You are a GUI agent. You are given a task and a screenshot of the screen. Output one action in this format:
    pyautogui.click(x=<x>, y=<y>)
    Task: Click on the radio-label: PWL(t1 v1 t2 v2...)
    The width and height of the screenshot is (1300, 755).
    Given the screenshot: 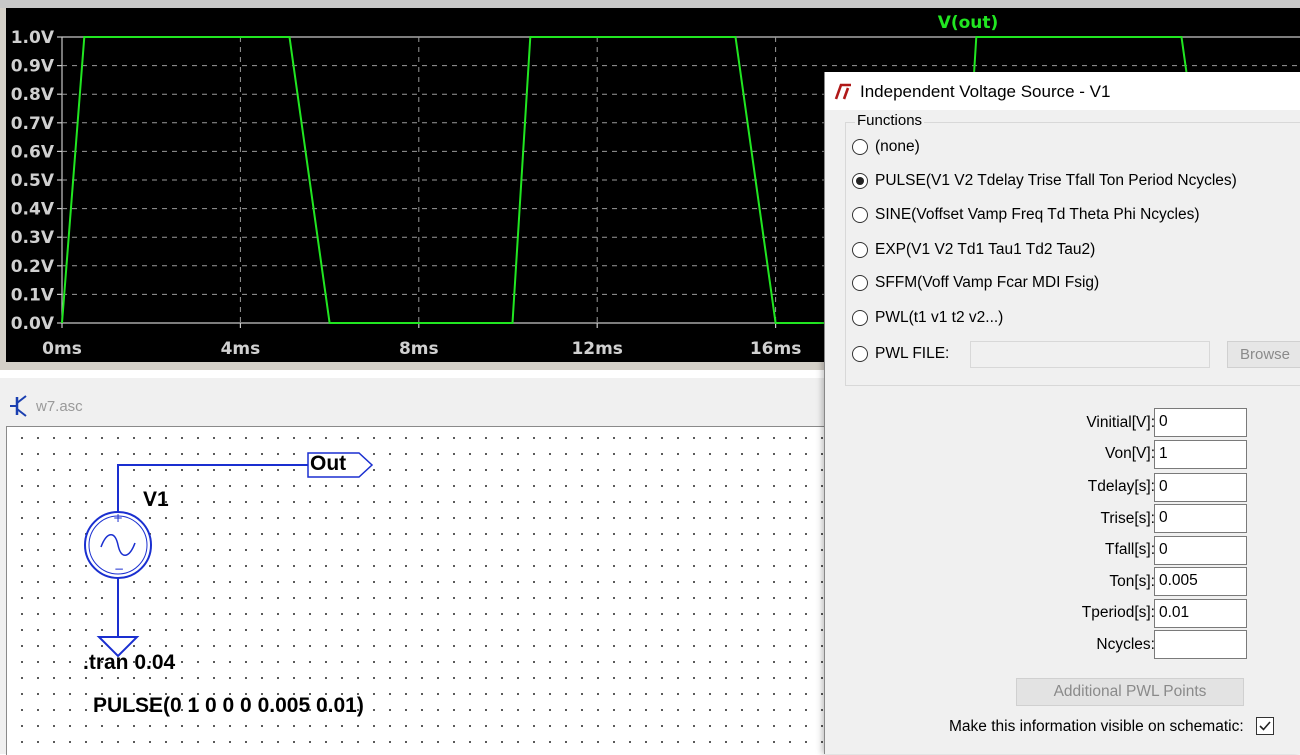 What is the action you would take?
    pyautogui.click(x=939, y=317)
    